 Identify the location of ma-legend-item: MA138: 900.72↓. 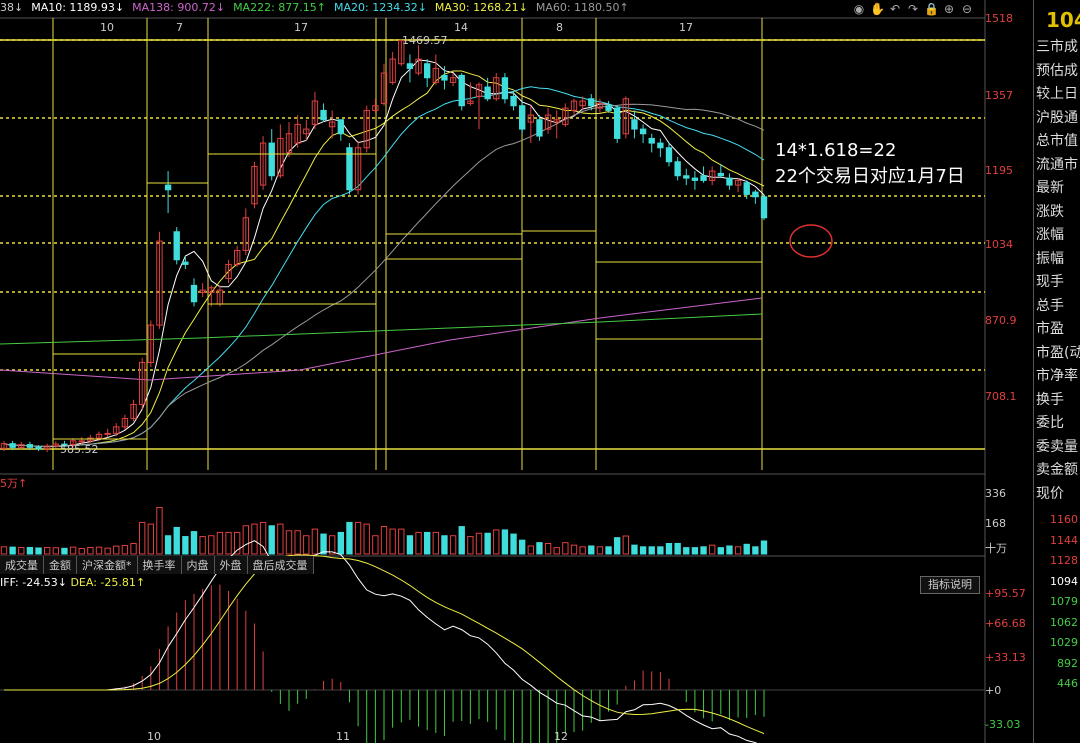
(179, 7).